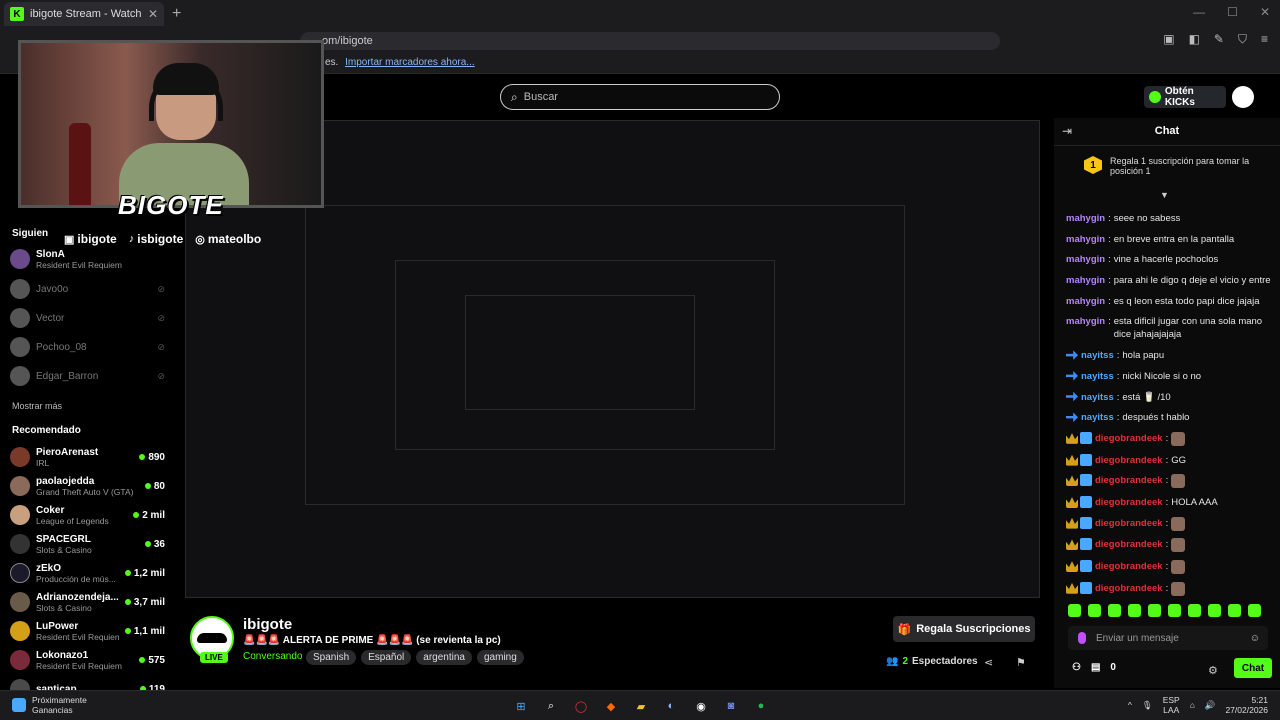 Image resolution: width=1280 pixels, height=720 pixels. Describe the element at coordinates (1095, 667) in the screenshot. I see `chest-icon: ▤` at that location.